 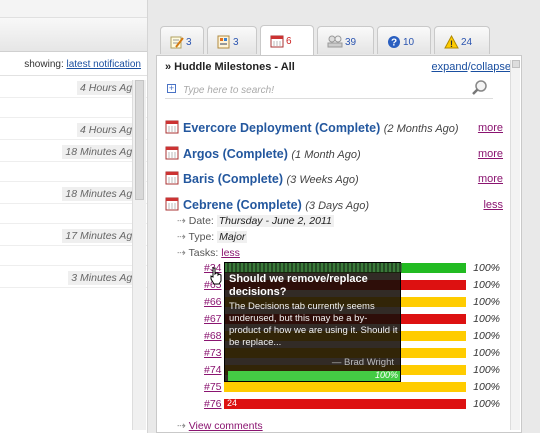 What do you see at coordinates (275, 221) in the screenshot?
I see `date-value: Thursday - June 2, 2011` at bounding box center [275, 221].